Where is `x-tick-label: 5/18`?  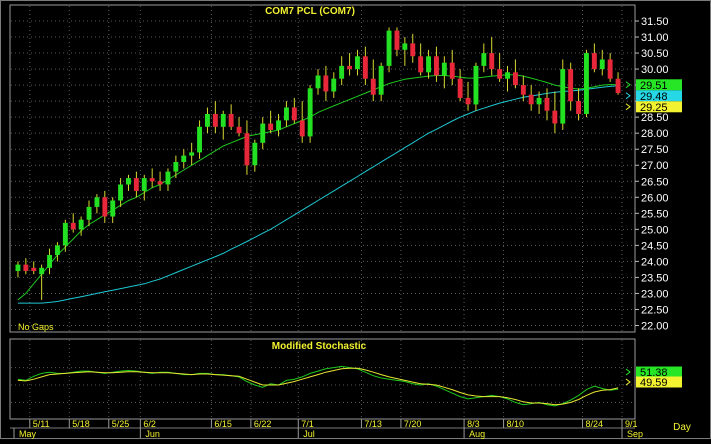 x-tick-label: 5/18 is located at coordinates (81, 424).